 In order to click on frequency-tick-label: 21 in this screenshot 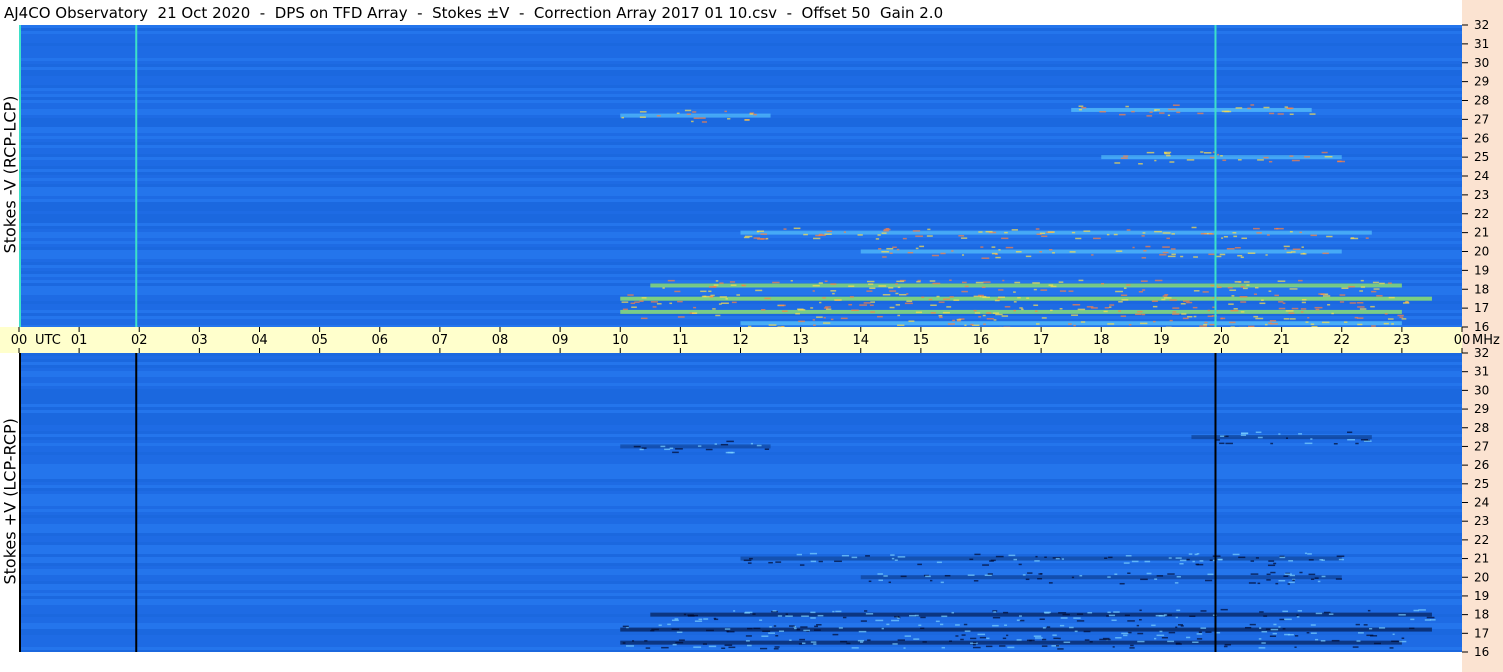, I will do `click(1481, 233)`.